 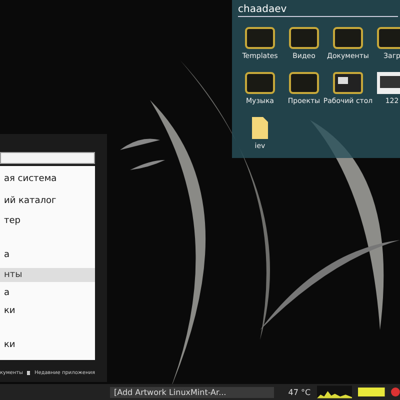 What do you see at coordinates (299, 392) in the screenshot?
I see `temperature-reading: 47 °C` at bounding box center [299, 392].